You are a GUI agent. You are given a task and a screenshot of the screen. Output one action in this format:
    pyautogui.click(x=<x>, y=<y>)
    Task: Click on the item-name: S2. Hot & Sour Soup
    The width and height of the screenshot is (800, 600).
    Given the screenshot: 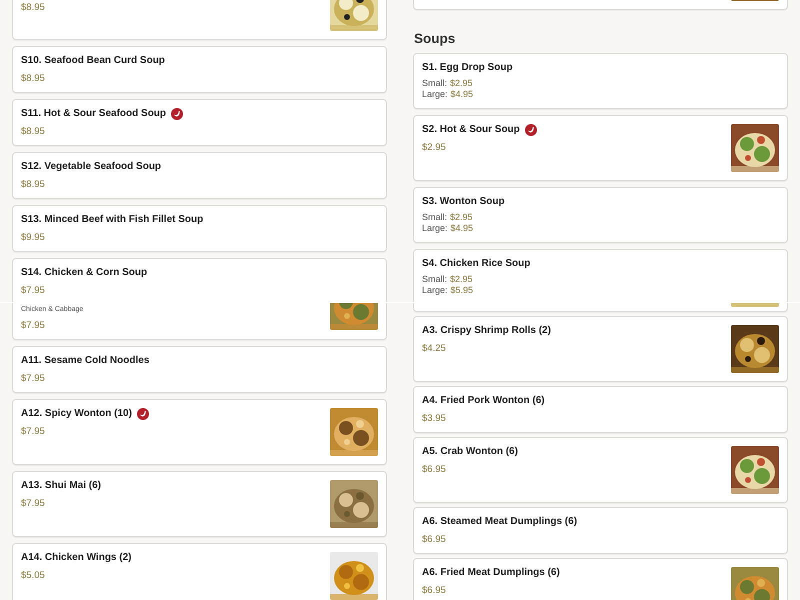 What is the action you would take?
    pyautogui.click(x=471, y=130)
    